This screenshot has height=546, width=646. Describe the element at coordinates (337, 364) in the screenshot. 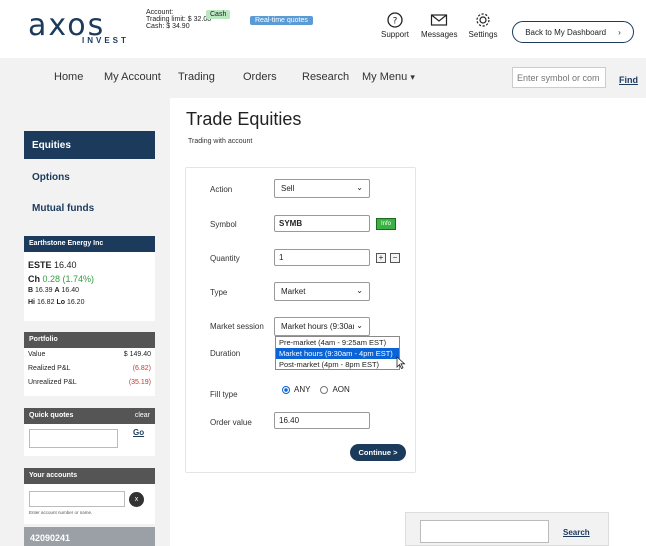

I see `session-option-post-market: Post-market (4pm - 8pm EST)` at that location.